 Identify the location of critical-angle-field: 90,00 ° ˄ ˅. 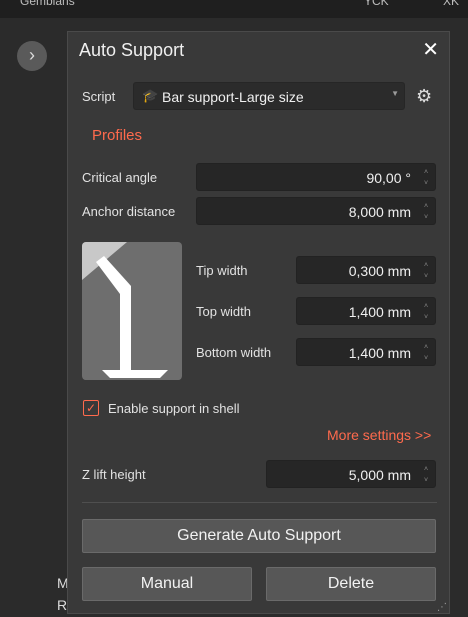
(316, 177).